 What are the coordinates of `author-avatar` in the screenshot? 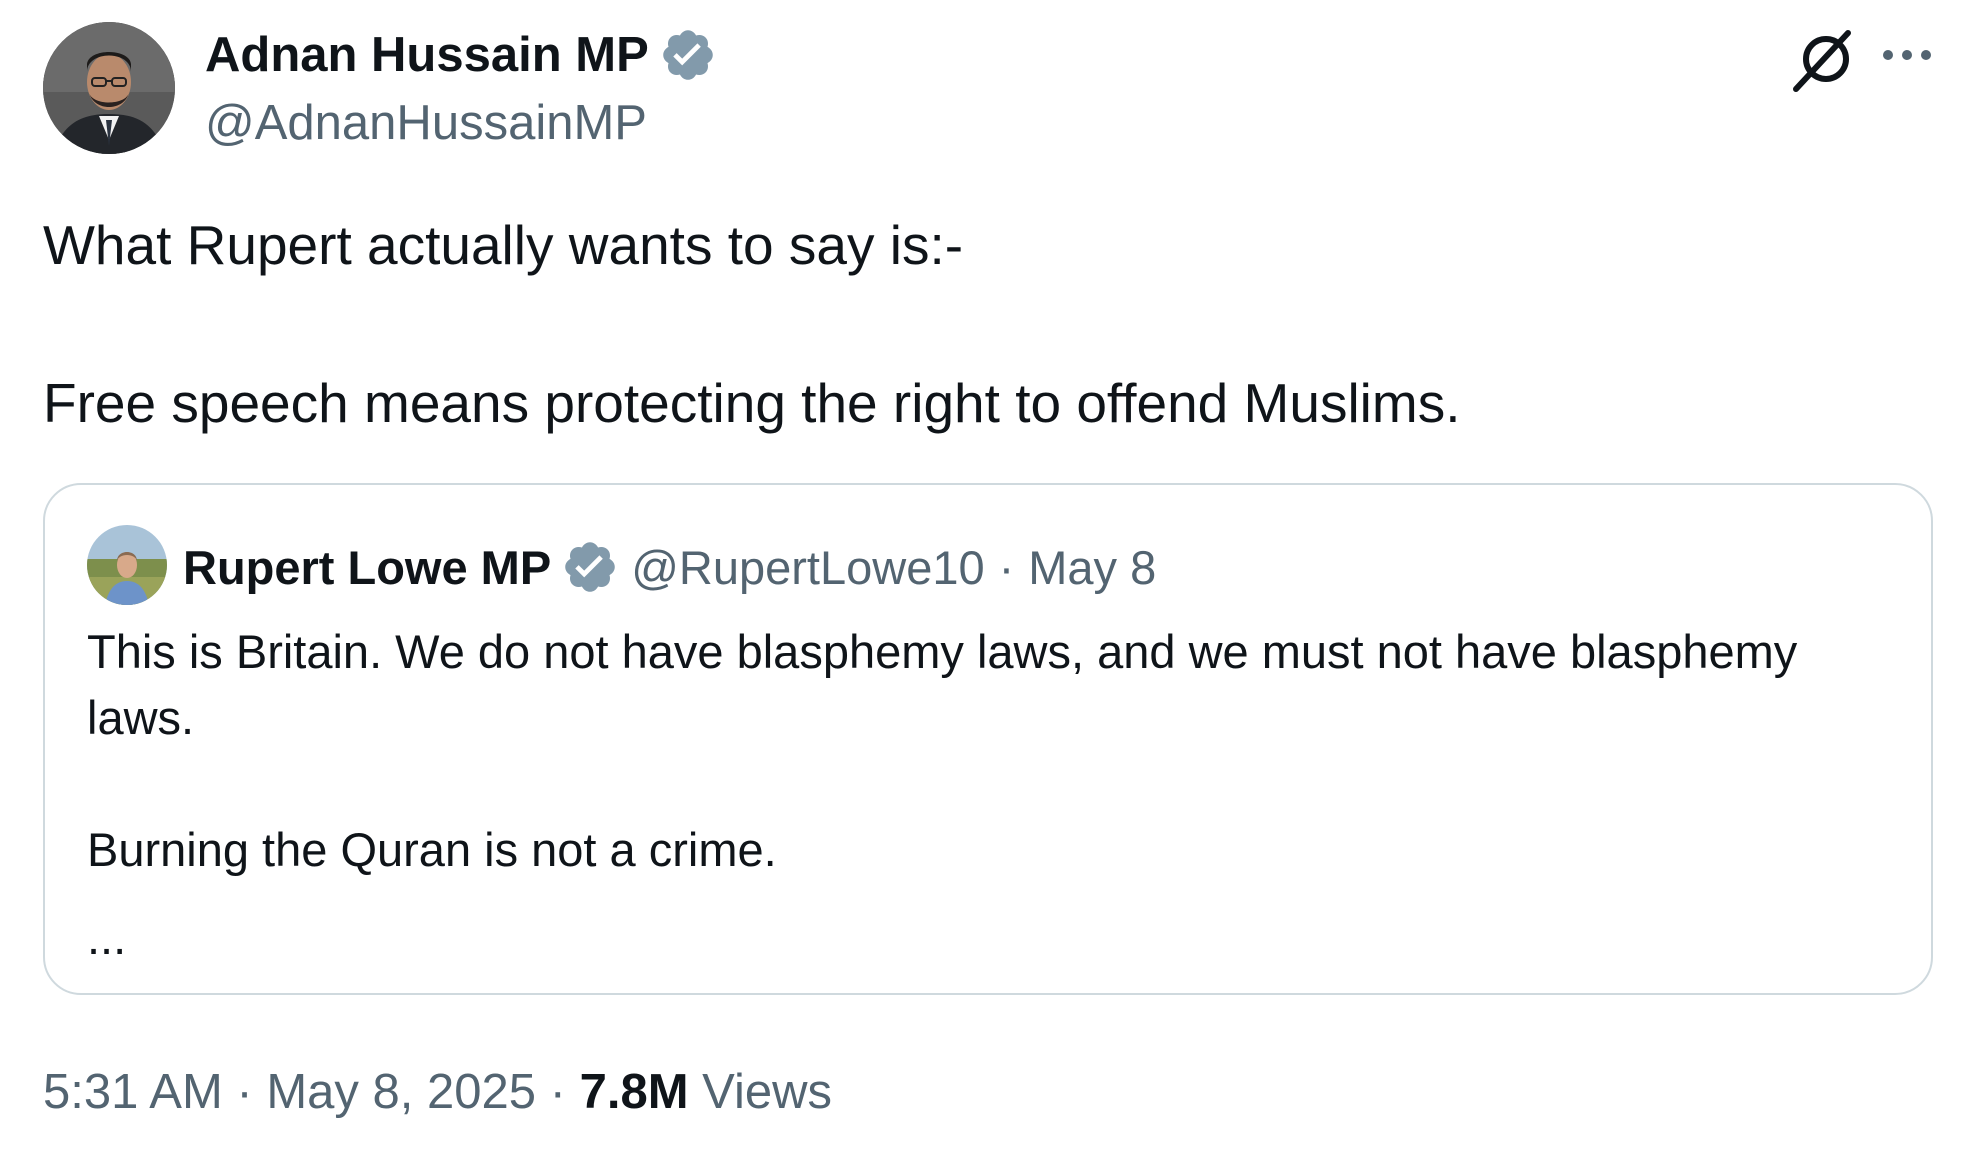 It's located at (109, 88).